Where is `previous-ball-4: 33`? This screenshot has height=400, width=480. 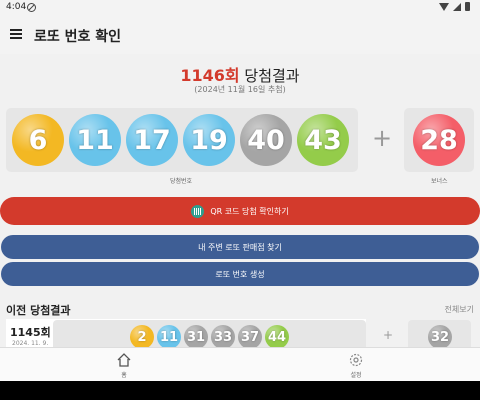 previous-ball-4: 33 is located at coordinates (223, 336).